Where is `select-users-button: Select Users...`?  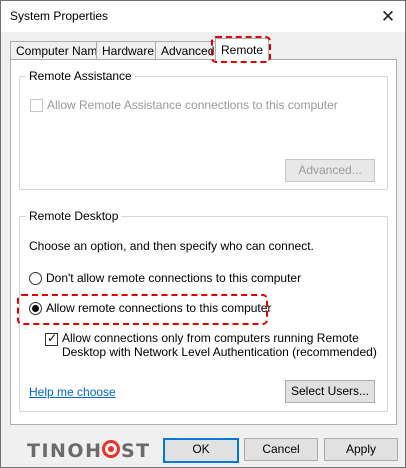 select-users-button: Select Users... is located at coordinates (330, 391).